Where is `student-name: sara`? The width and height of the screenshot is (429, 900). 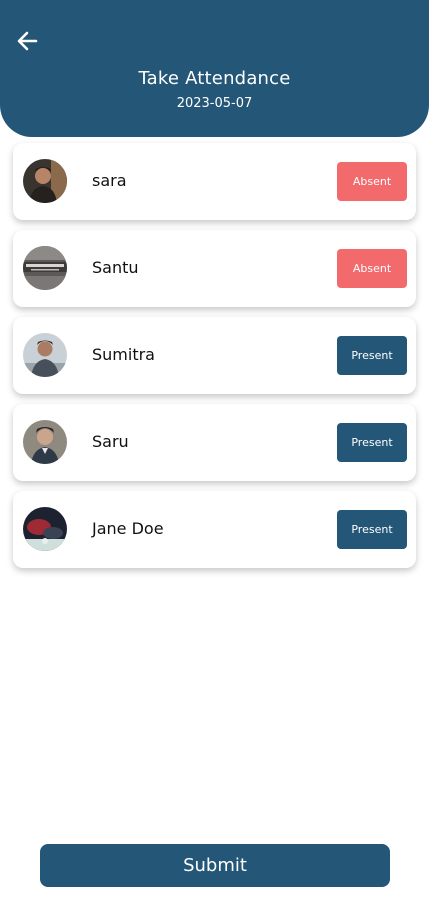 student-name: sara is located at coordinates (109, 180).